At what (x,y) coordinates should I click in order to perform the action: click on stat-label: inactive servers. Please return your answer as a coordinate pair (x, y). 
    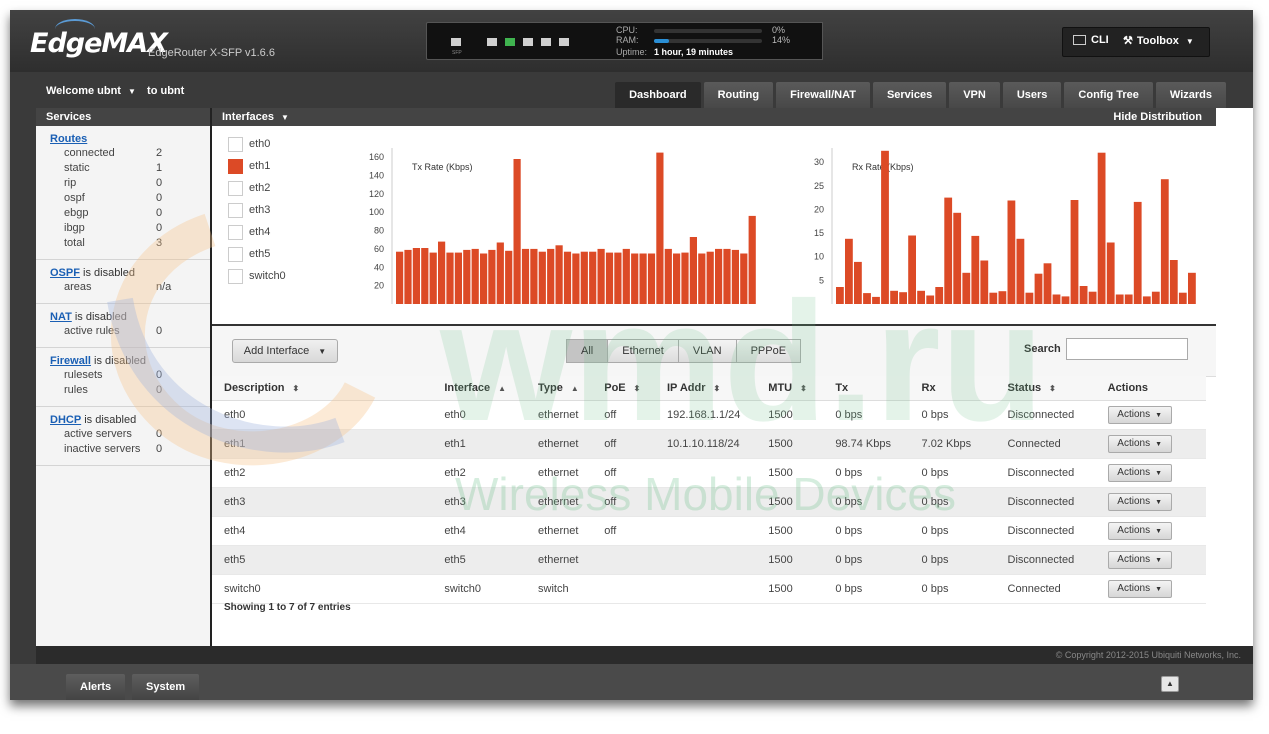
    Looking at the image, I should click on (102, 449).